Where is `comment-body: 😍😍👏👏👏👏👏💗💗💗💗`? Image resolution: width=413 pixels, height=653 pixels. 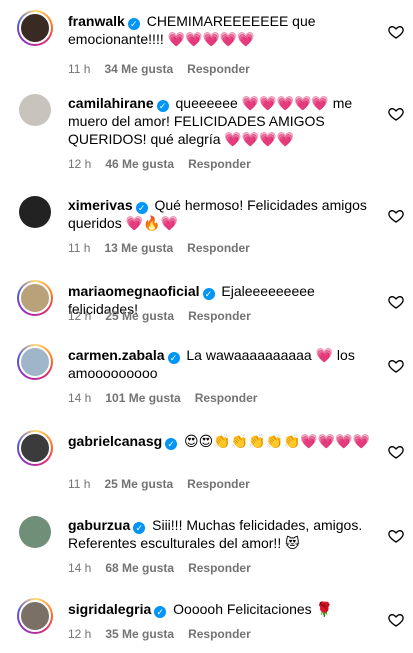
comment-body: 😍😍👏👏👏👏👏💗💗💗💗 is located at coordinates (275, 441).